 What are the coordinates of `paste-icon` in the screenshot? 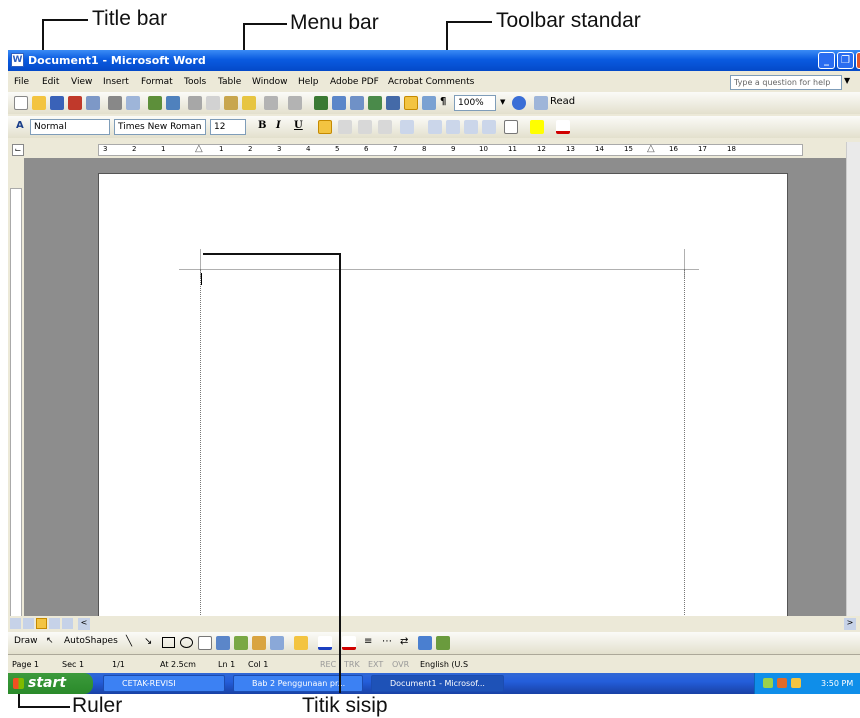 It's located at (231, 103).